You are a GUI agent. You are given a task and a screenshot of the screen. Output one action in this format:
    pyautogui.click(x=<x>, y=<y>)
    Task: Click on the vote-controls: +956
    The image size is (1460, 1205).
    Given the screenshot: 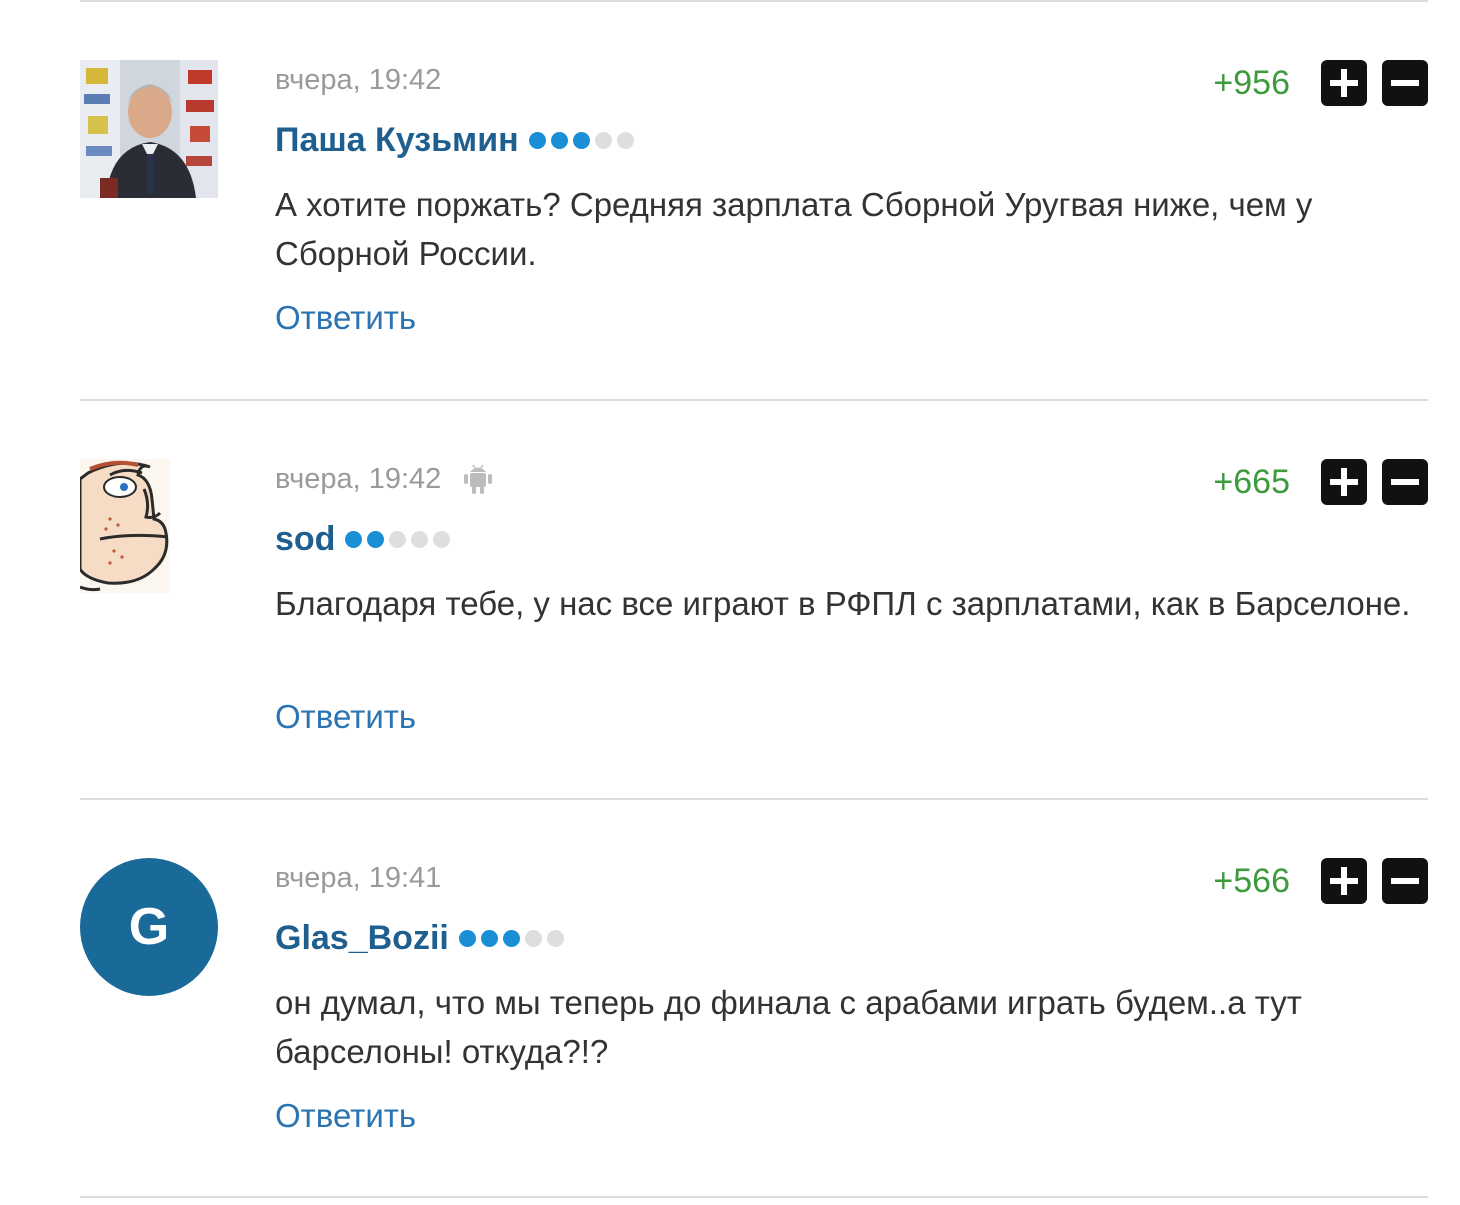 What is the action you would take?
    pyautogui.click(x=1320, y=83)
    